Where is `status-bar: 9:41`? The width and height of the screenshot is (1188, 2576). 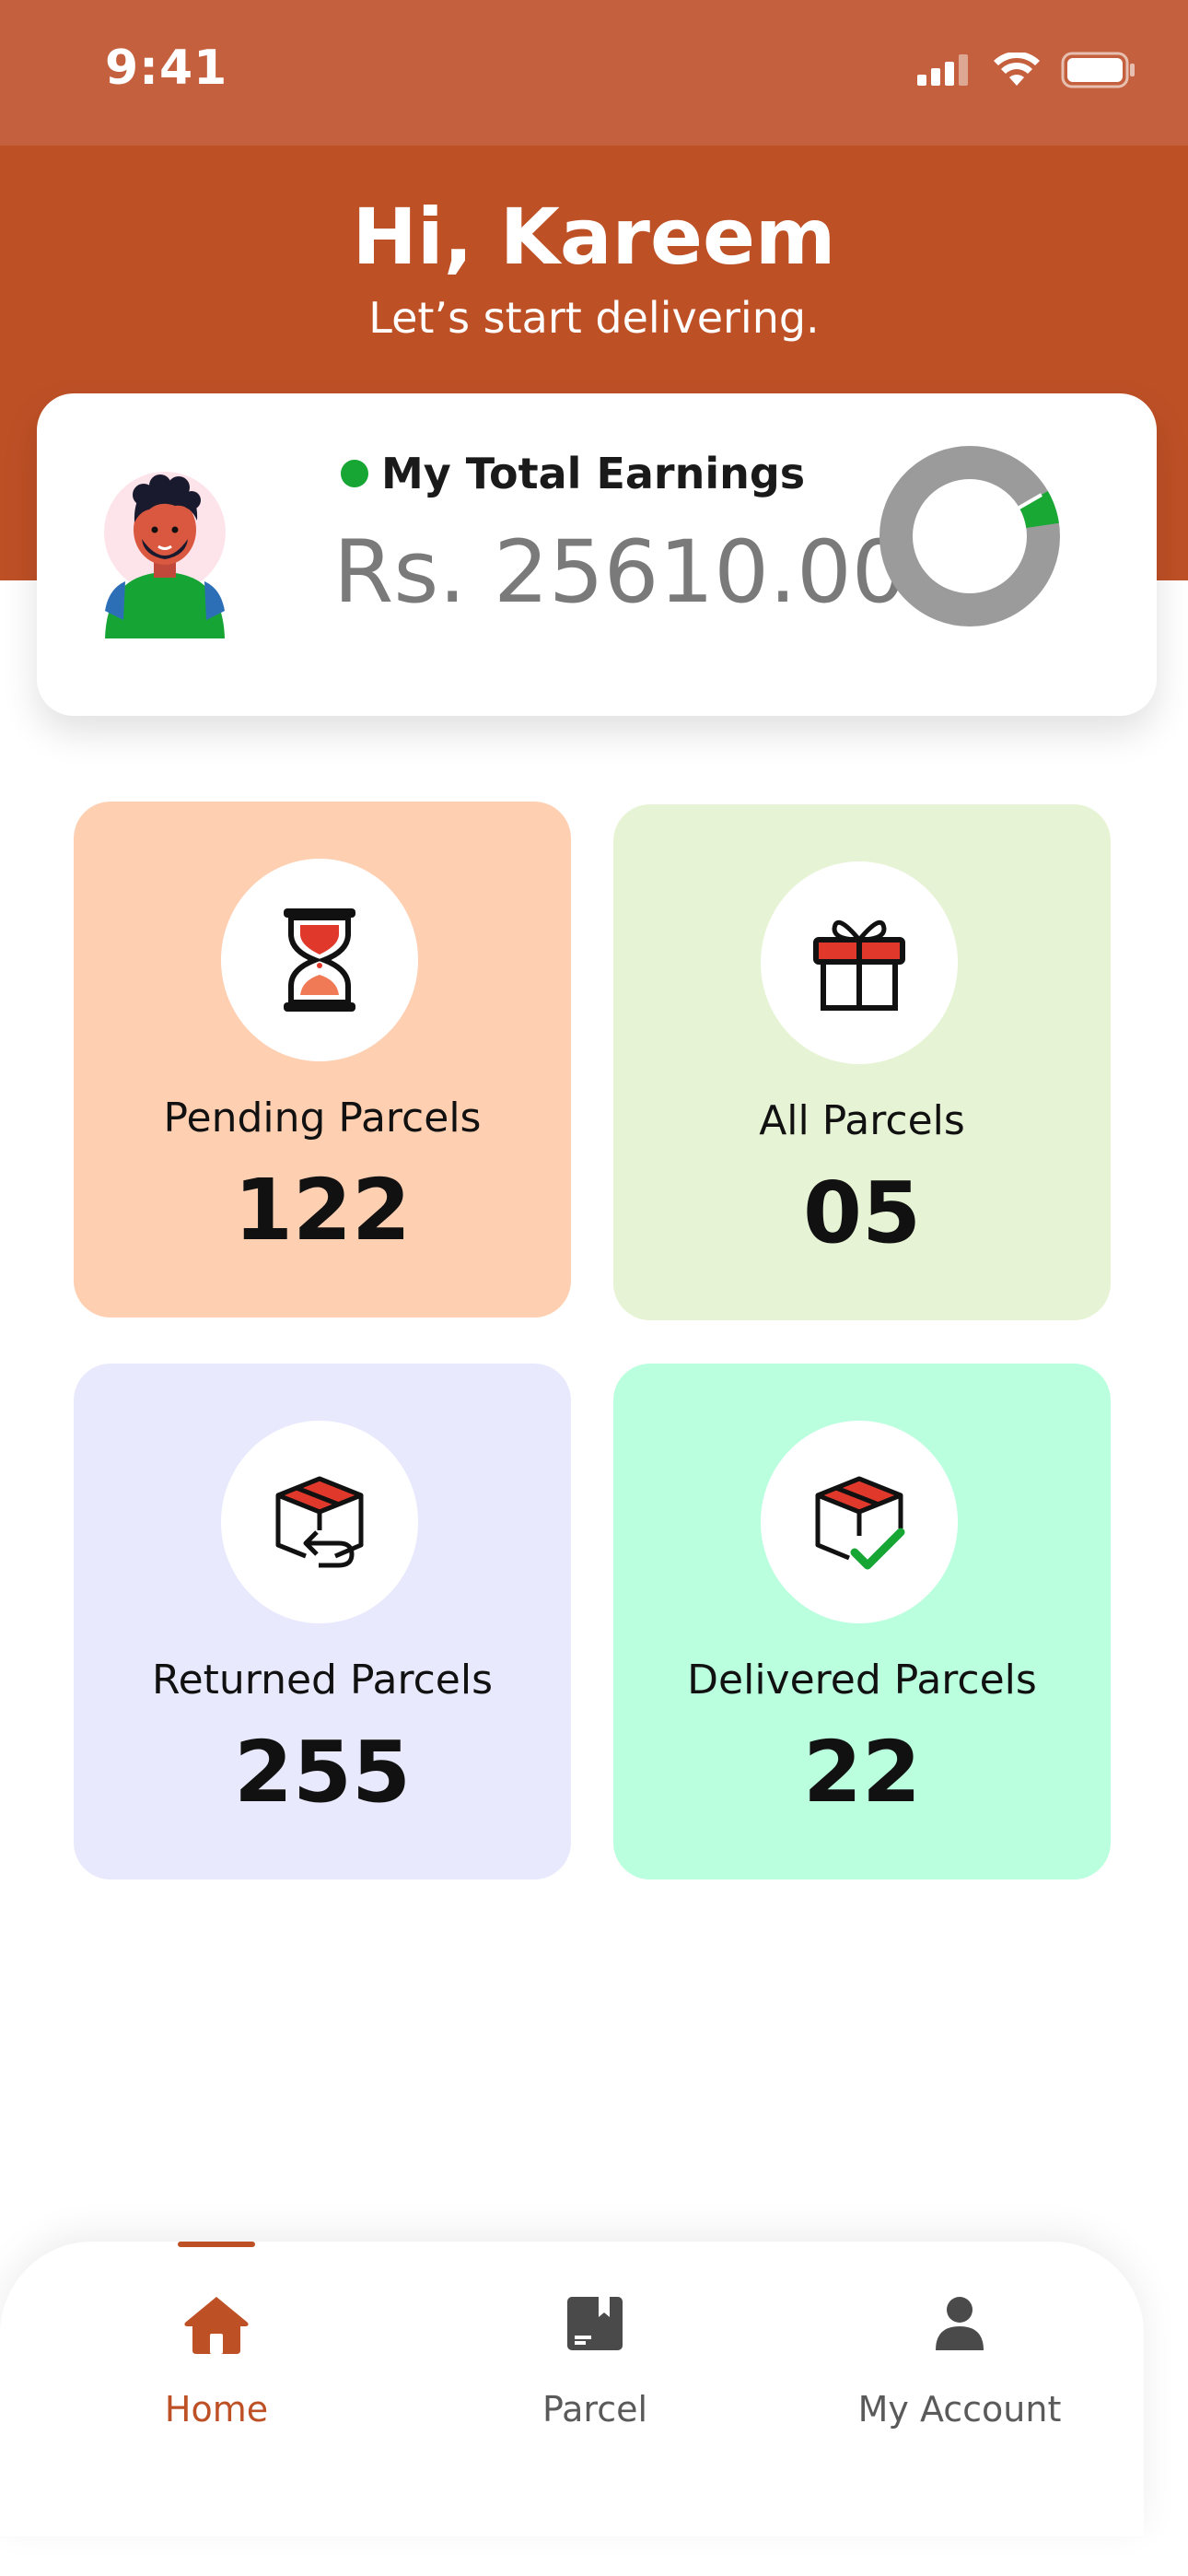 status-bar: 9:41 is located at coordinates (594, 73).